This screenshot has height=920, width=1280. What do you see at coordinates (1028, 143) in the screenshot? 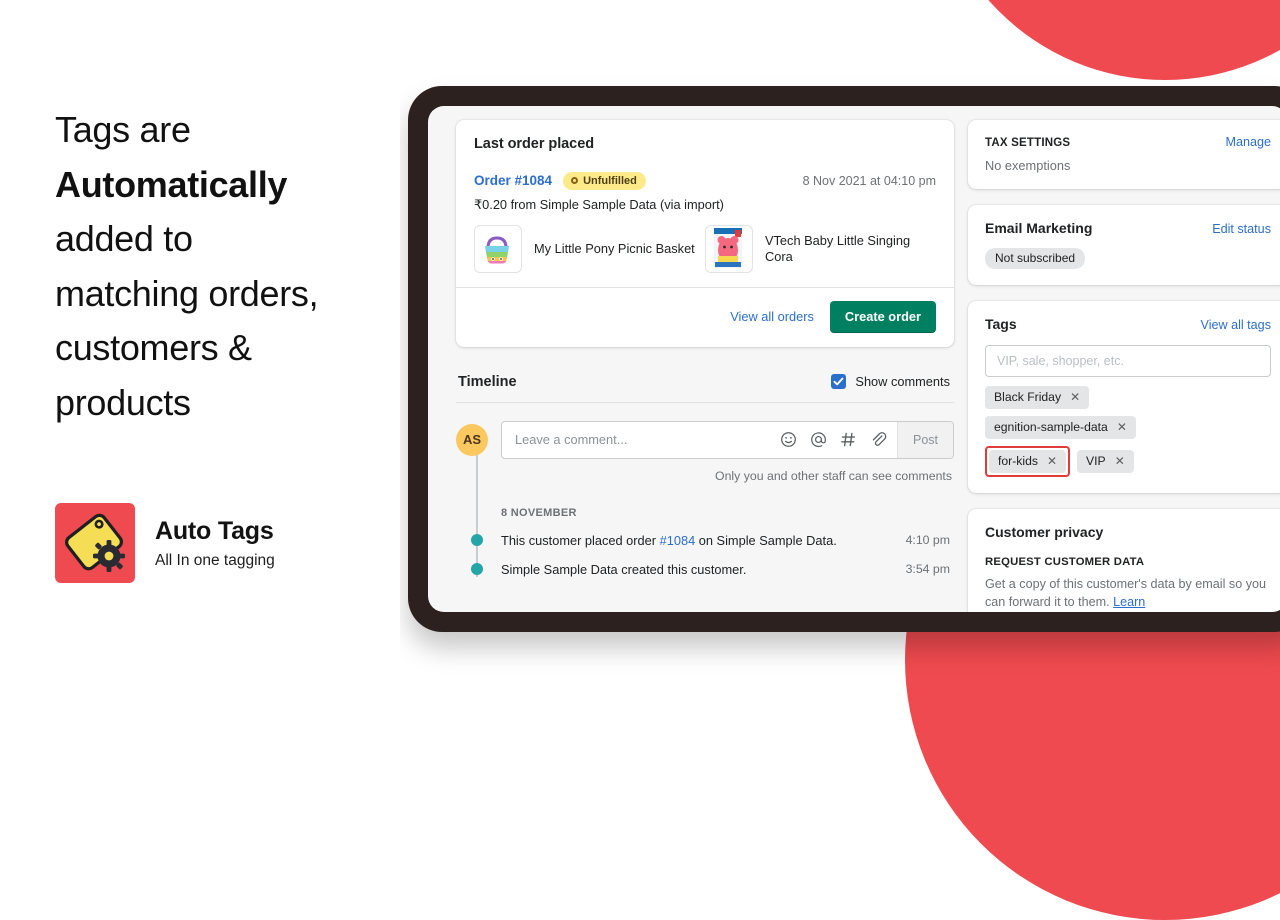
I see `tax-settings-title: TAX SETTINGS` at bounding box center [1028, 143].